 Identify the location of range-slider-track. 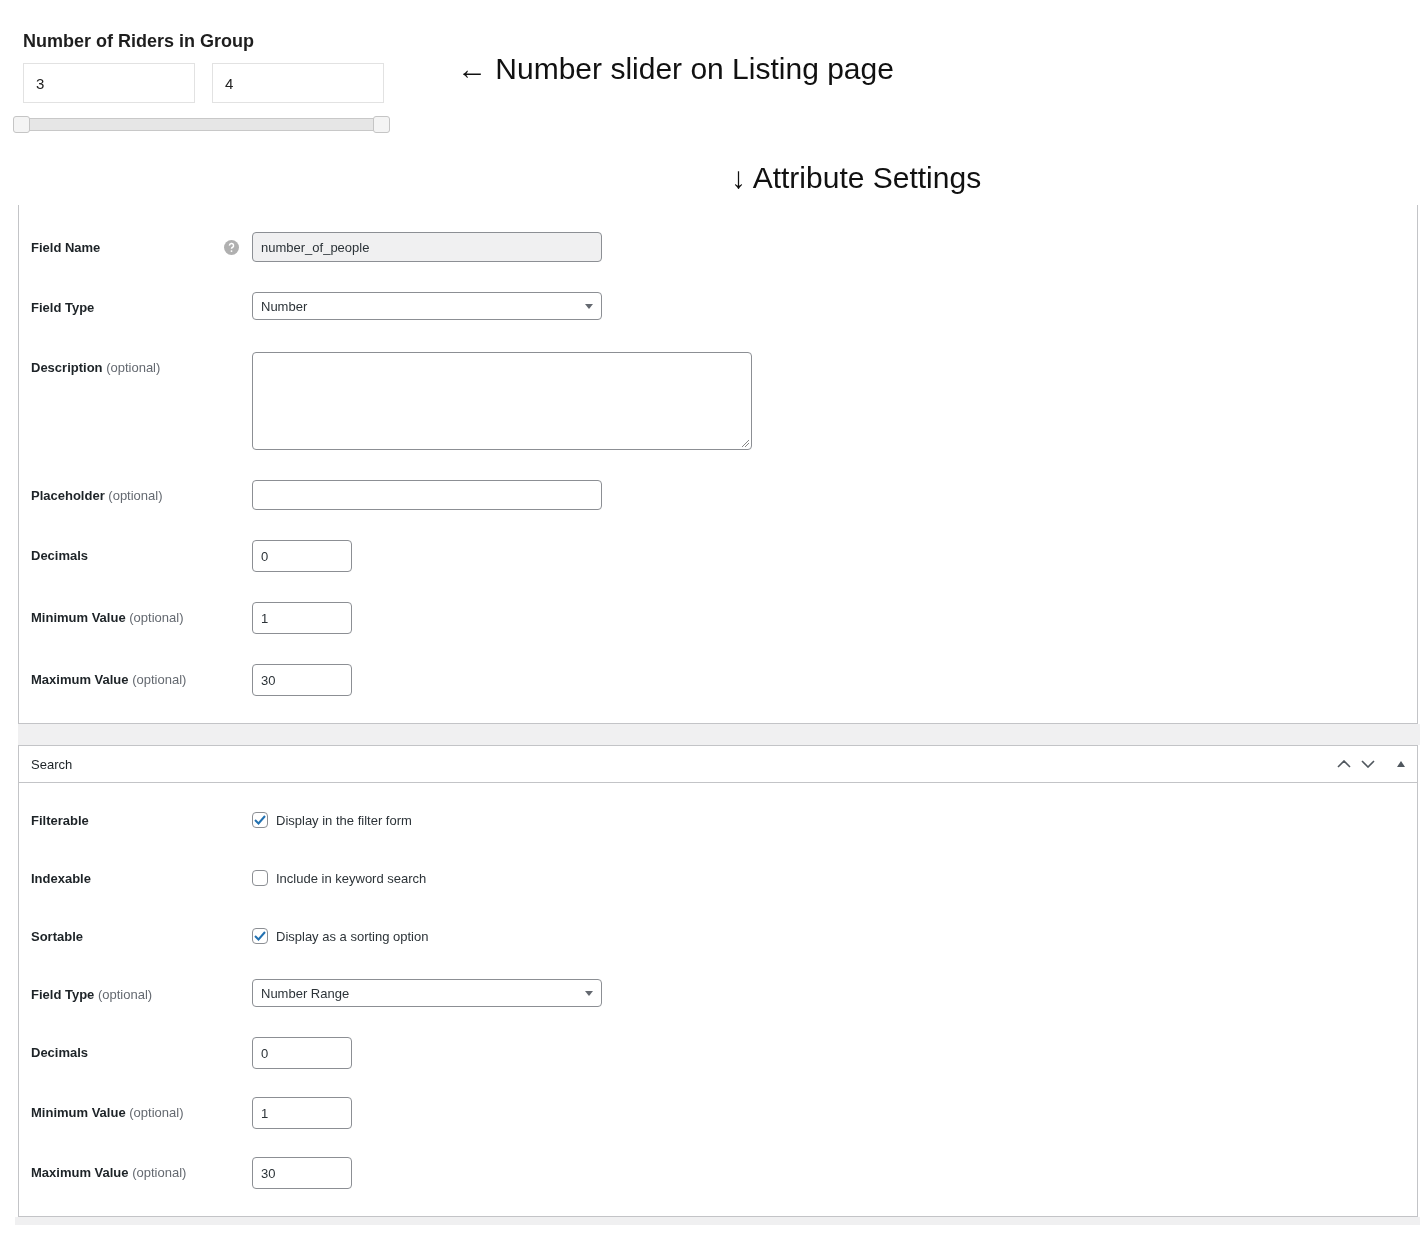
(202, 124).